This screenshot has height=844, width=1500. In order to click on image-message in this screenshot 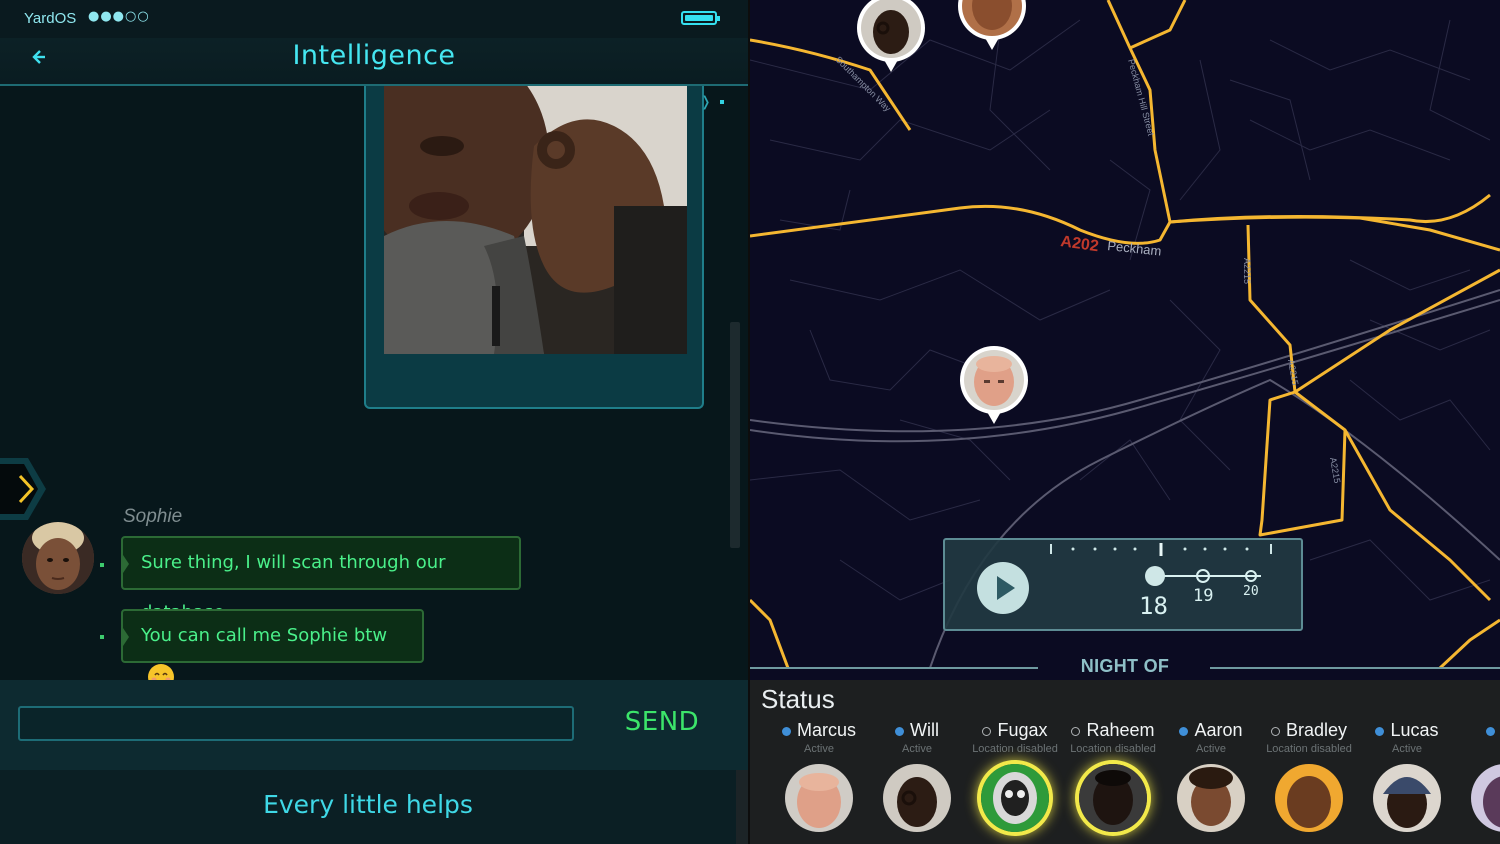, I will do `click(534, 247)`.